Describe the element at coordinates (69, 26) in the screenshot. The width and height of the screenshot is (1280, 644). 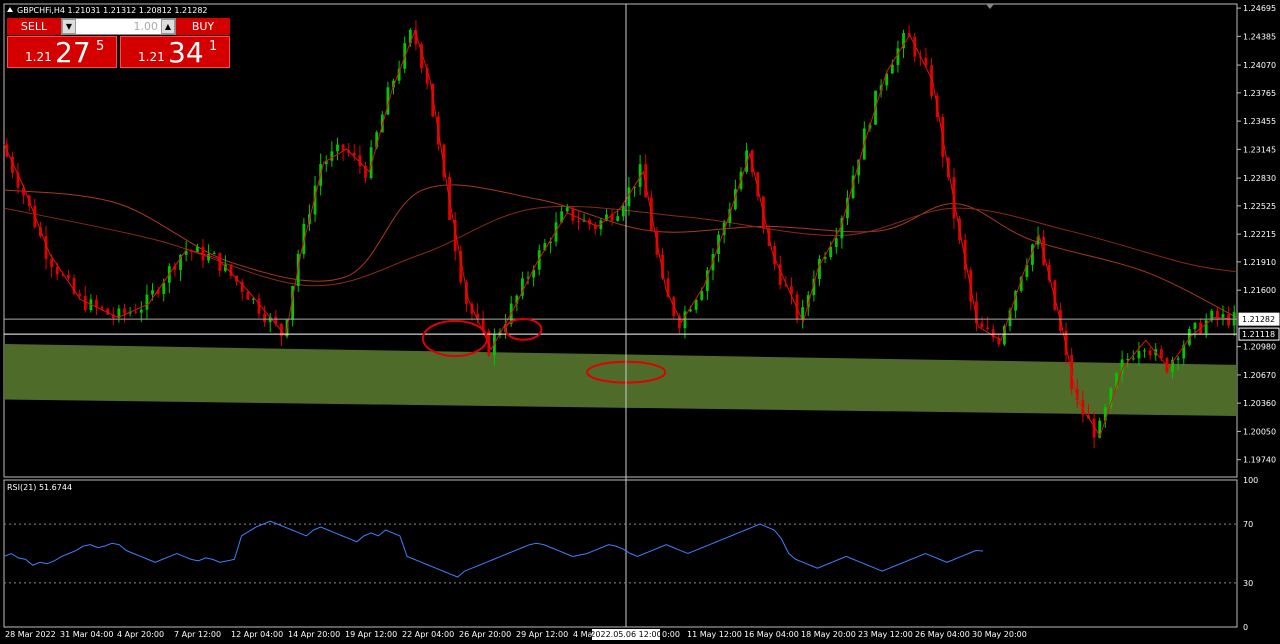
I see `lot-decrease-icon: ▼` at that location.